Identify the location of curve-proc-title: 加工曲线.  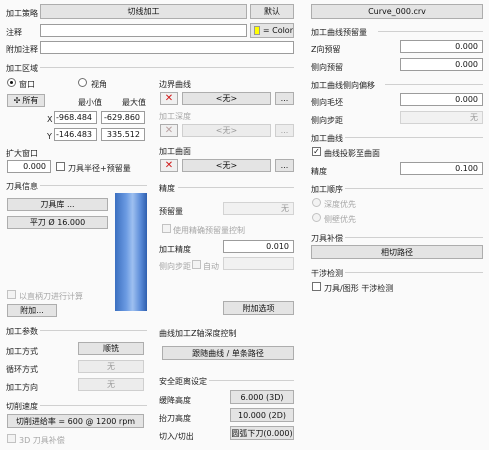
(327, 138).